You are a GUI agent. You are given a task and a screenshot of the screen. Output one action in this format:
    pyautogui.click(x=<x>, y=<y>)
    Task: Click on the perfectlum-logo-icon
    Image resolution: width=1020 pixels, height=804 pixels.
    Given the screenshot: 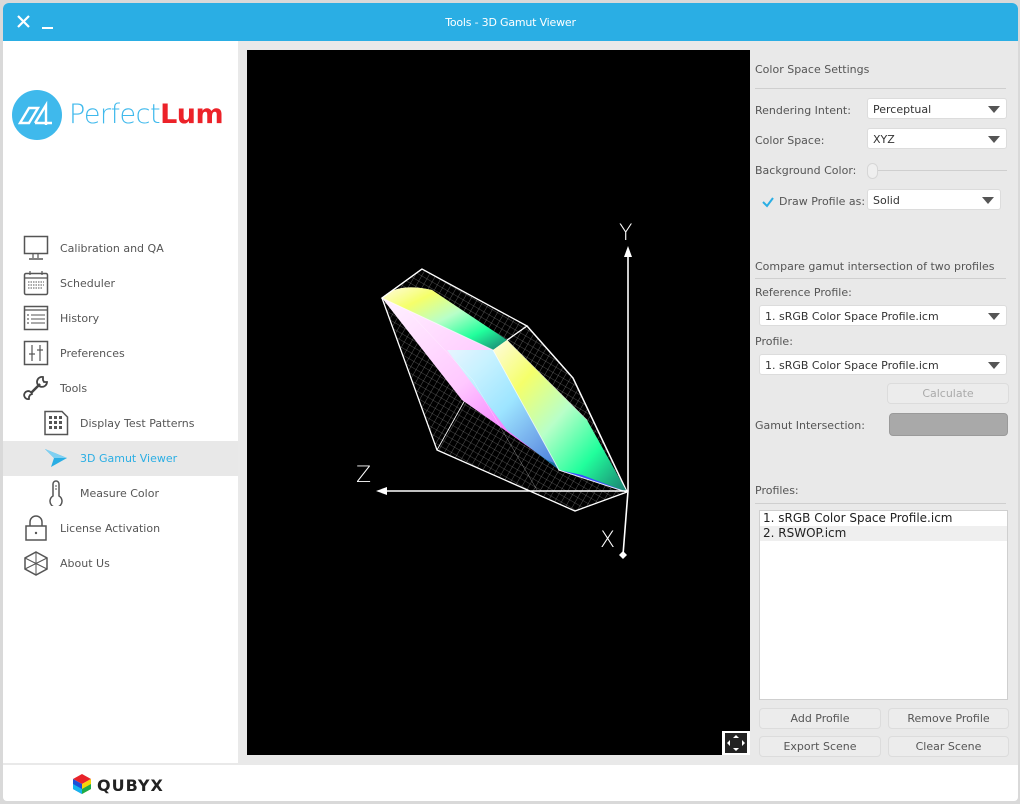 What is the action you would take?
    pyautogui.click(x=37, y=115)
    